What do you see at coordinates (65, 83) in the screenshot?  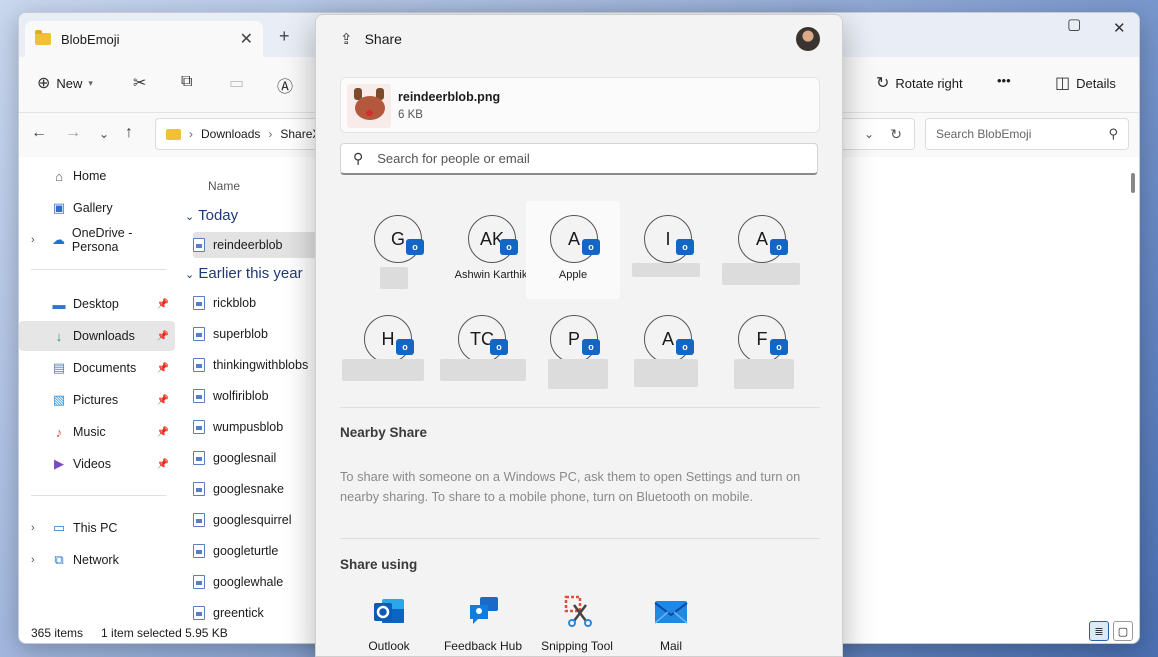 I see `new-button: ⊕ New ▾` at bounding box center [65, 83].